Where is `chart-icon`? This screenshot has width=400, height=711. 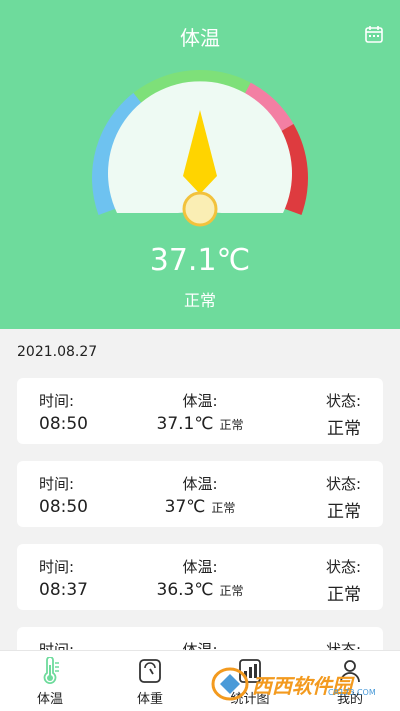 chart-icon is located at coordinates (250, 671).